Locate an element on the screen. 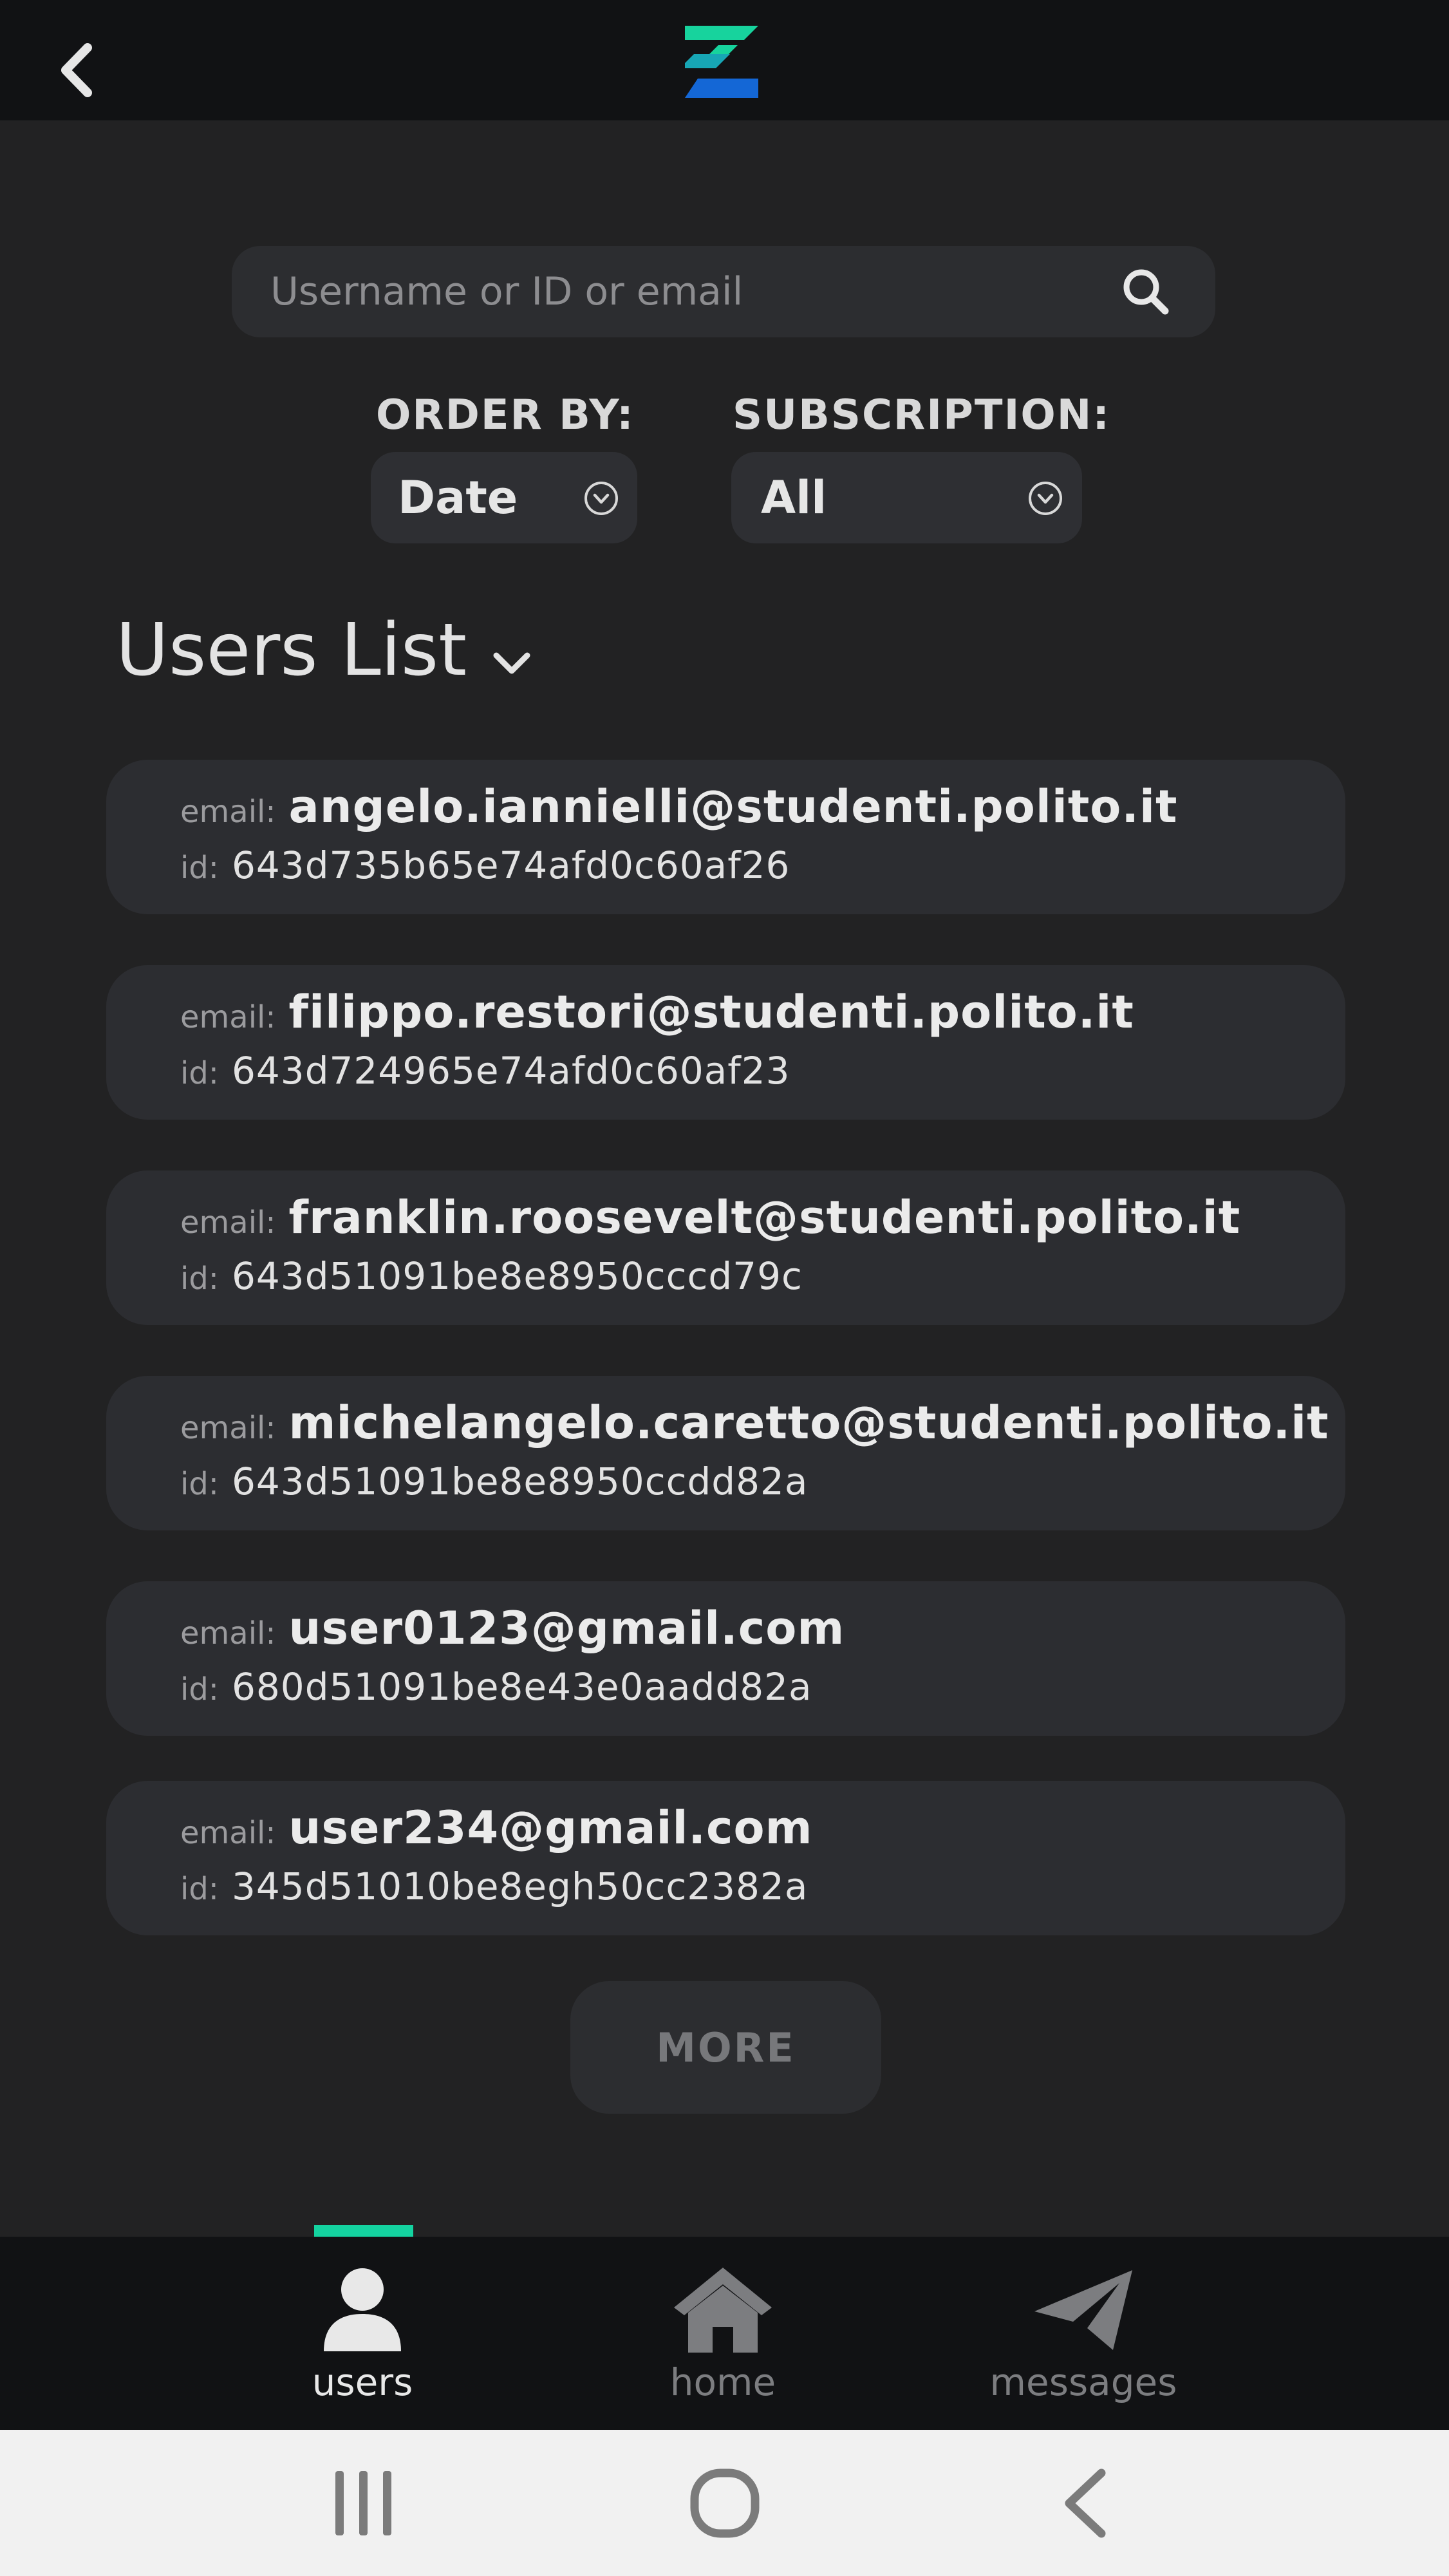  user-icon is located at coordinates (362, 2309).